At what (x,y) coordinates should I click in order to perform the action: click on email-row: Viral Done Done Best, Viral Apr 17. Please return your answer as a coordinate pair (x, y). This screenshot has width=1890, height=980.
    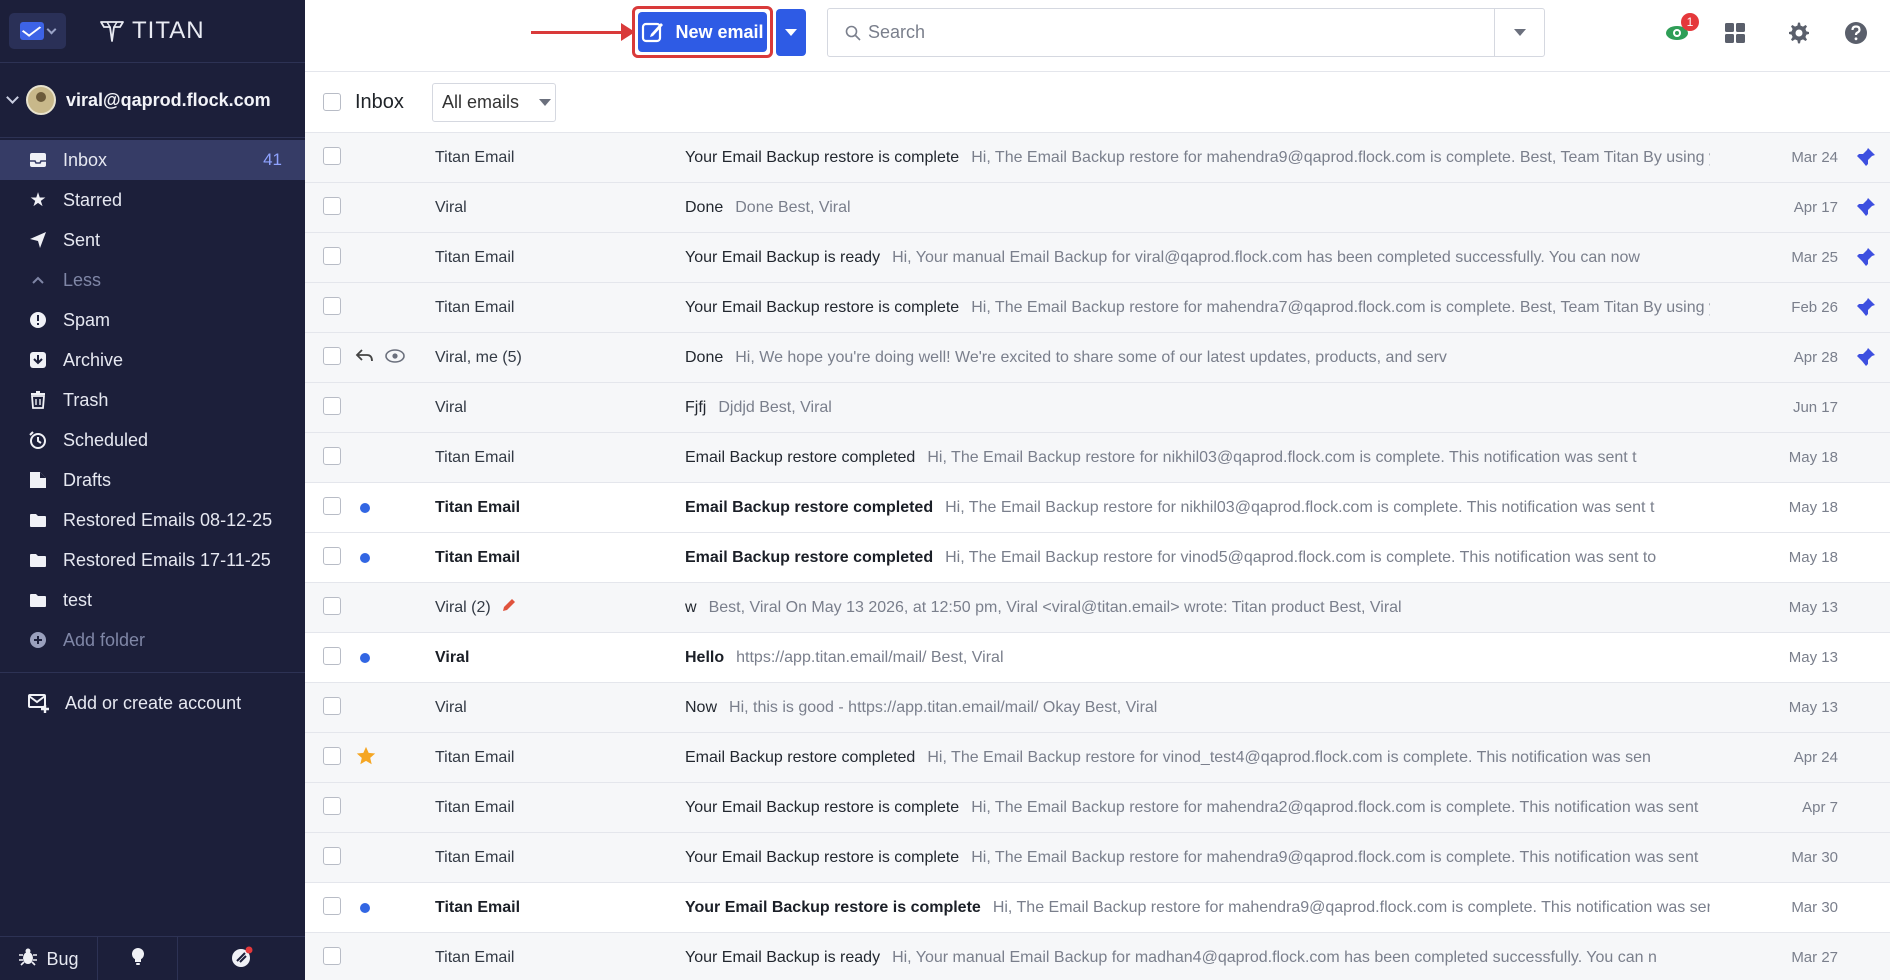
    Looking at the image, I should click on (1097, 208).